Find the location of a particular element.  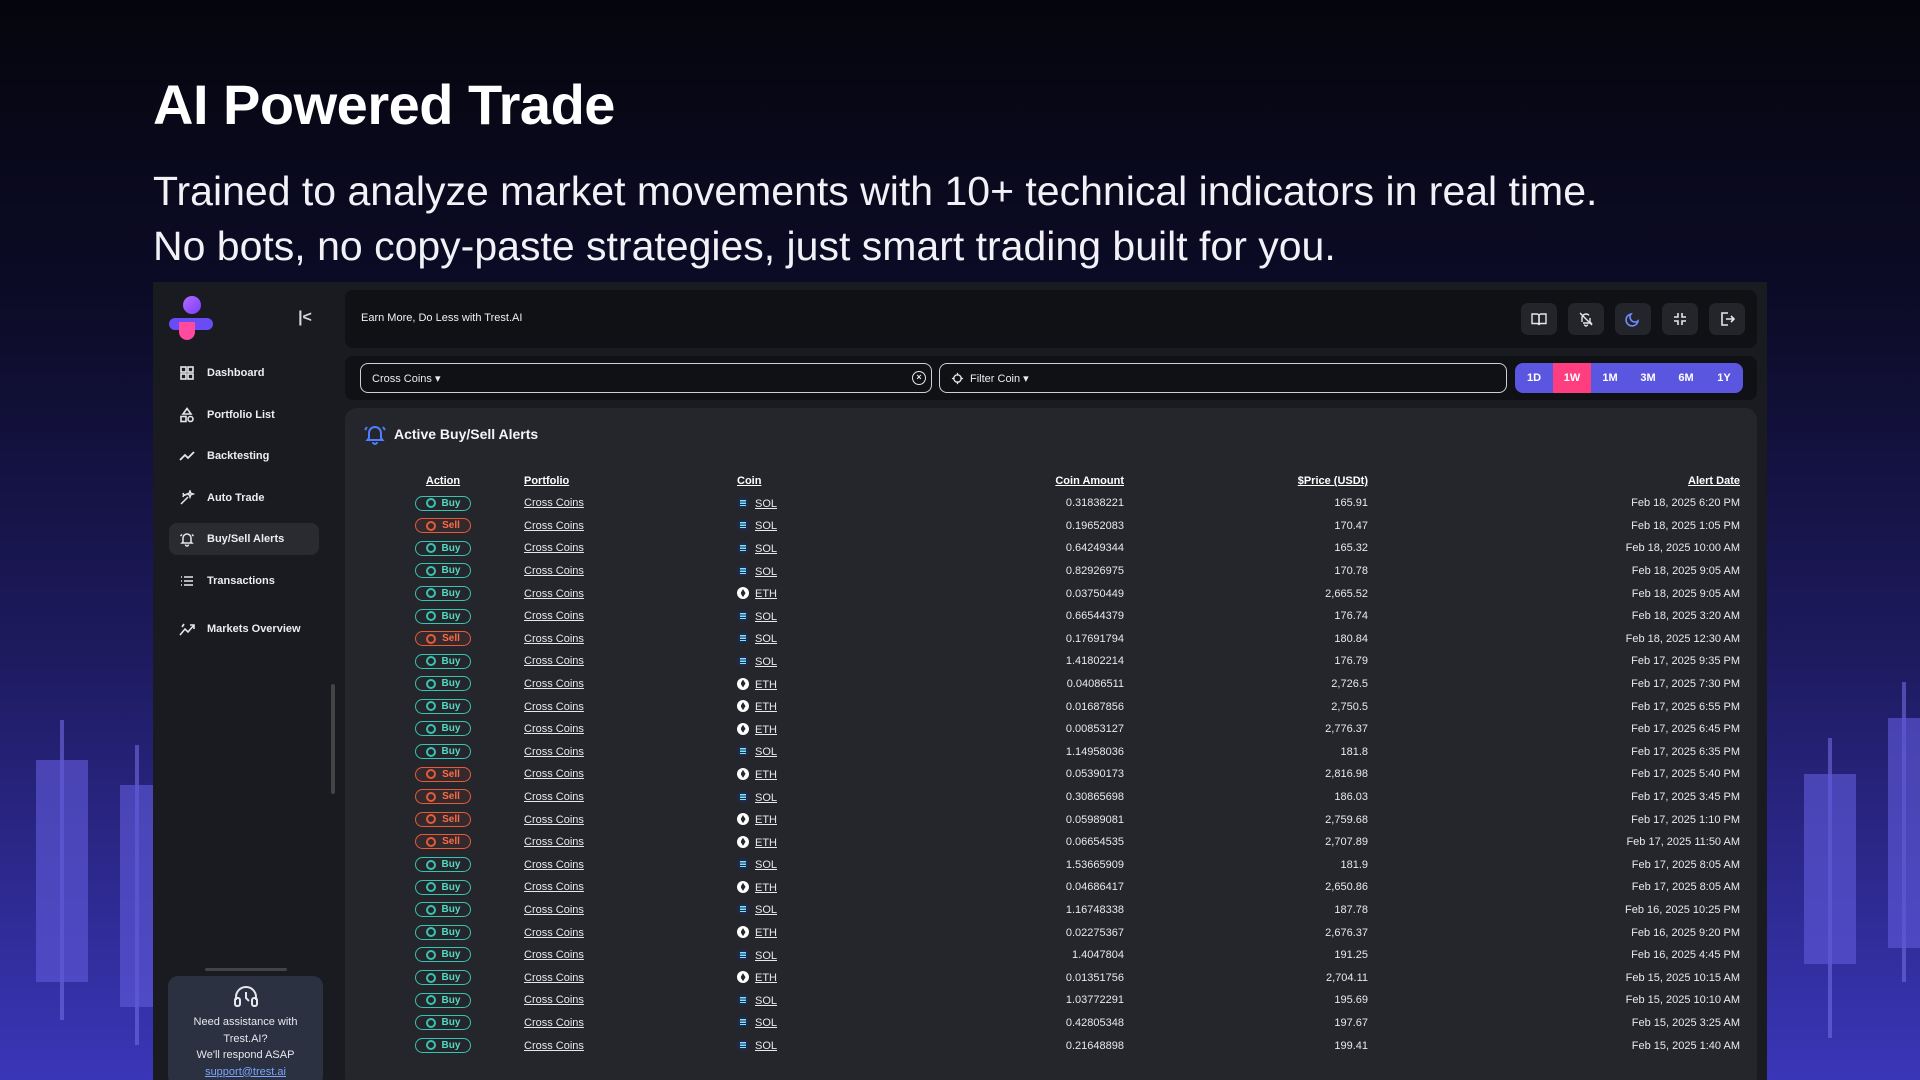

coin-price: 186.03 is located at coordinates (1351, 797).